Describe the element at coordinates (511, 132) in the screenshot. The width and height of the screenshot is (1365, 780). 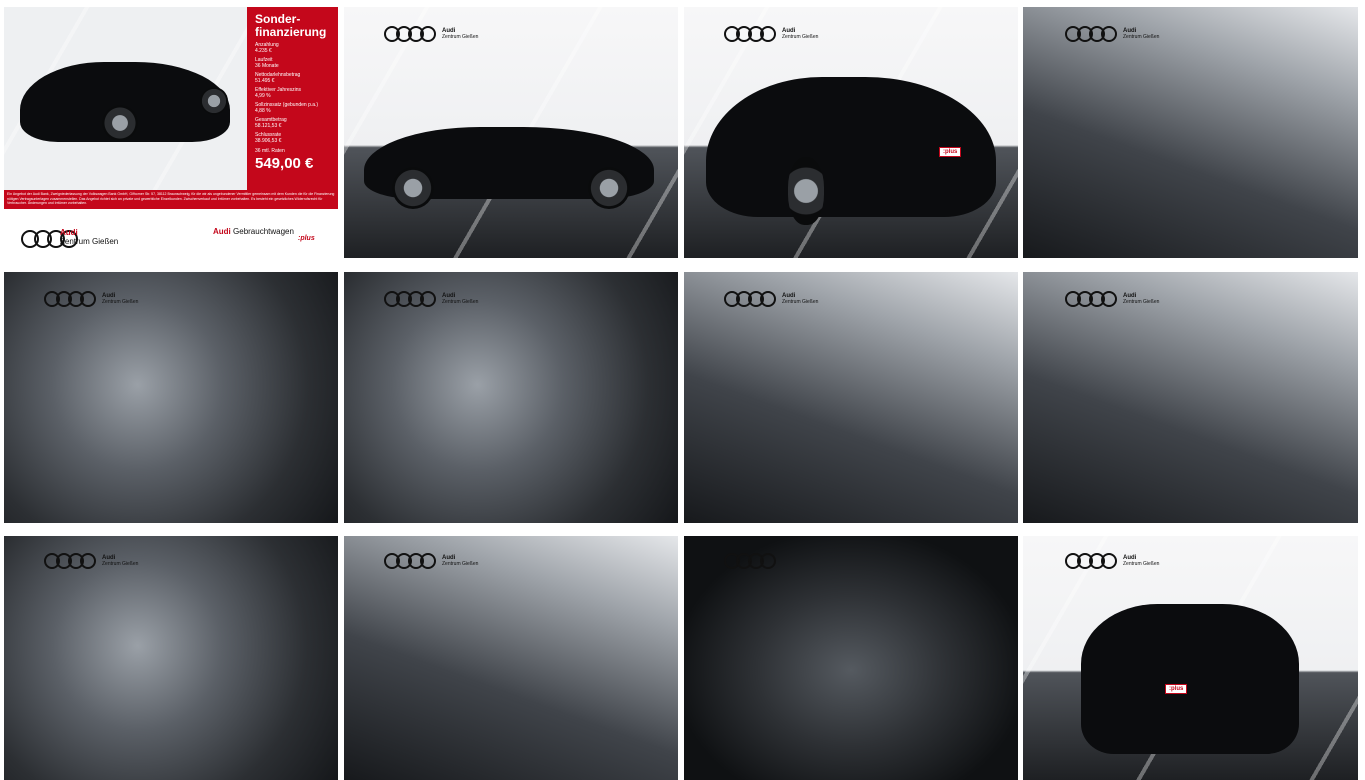
I see `photo-side: Audi Zentrum Gießen` at that location.